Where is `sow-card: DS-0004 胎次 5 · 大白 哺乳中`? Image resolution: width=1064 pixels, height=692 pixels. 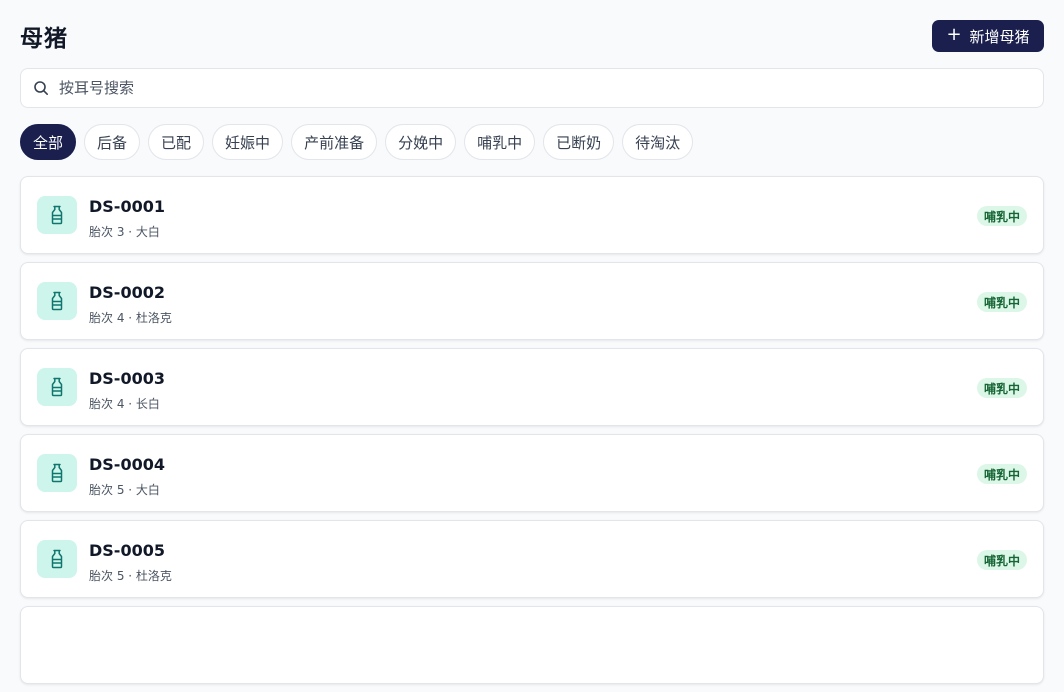
sow-card: DS-0004 胎次 5 · 大白 哺乳中 is located at coordinates (532, 473).